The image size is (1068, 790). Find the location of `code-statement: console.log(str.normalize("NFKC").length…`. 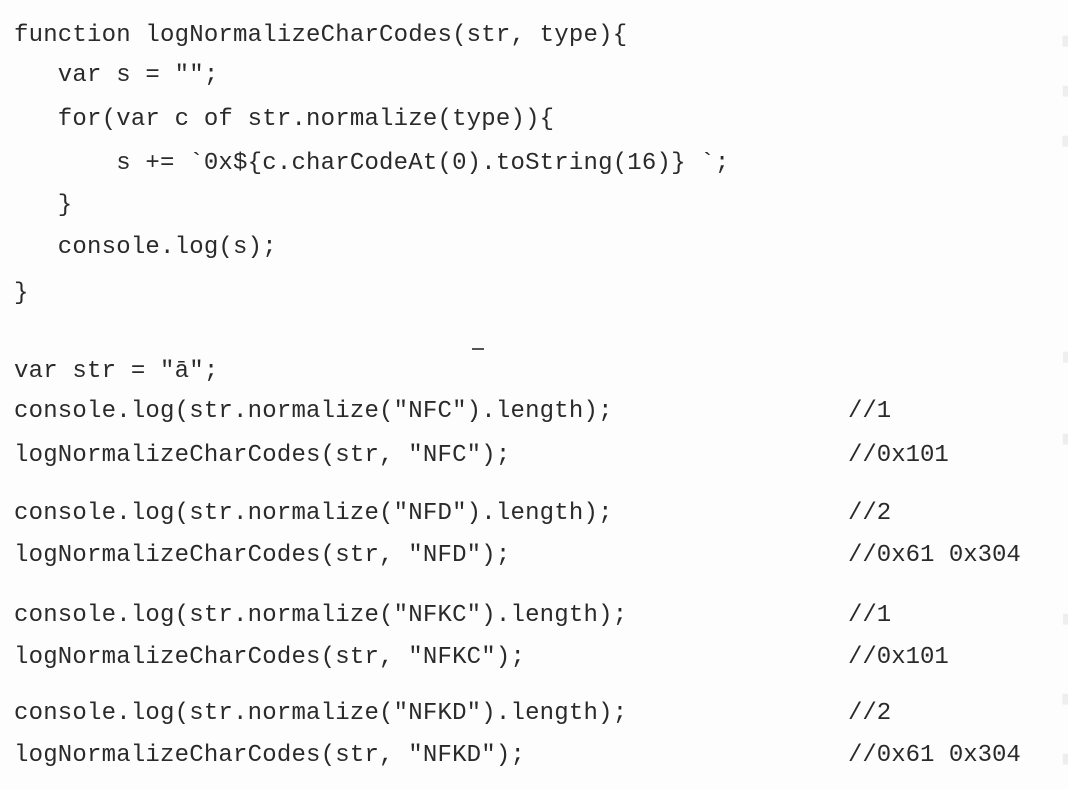

code-statement: console.log(str.normalize("NFKC").length… is located at coordinates (321, 615).